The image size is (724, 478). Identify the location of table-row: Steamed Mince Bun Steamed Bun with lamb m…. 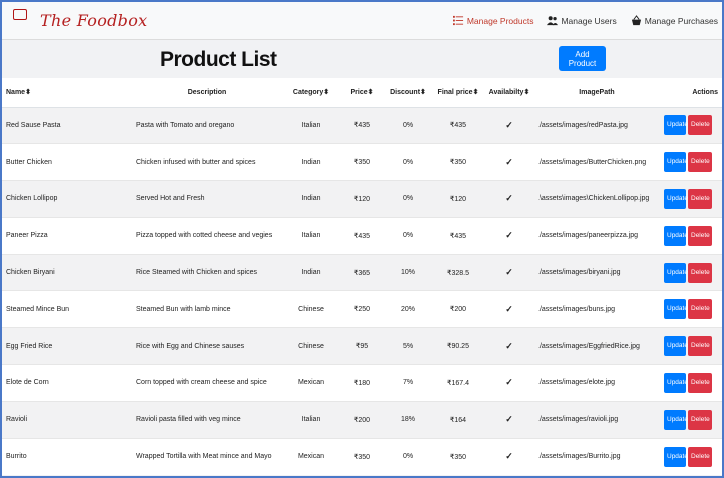
(362, 309).